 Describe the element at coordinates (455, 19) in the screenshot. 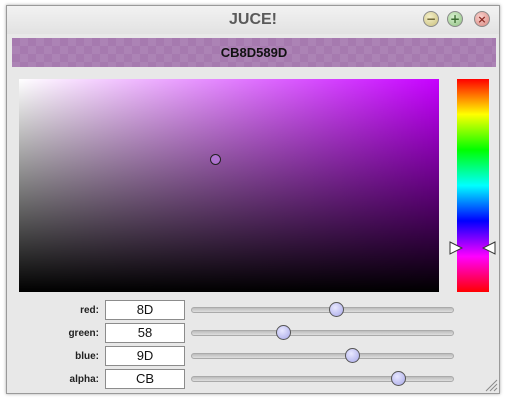

I see `maximise-button: +` at that location.